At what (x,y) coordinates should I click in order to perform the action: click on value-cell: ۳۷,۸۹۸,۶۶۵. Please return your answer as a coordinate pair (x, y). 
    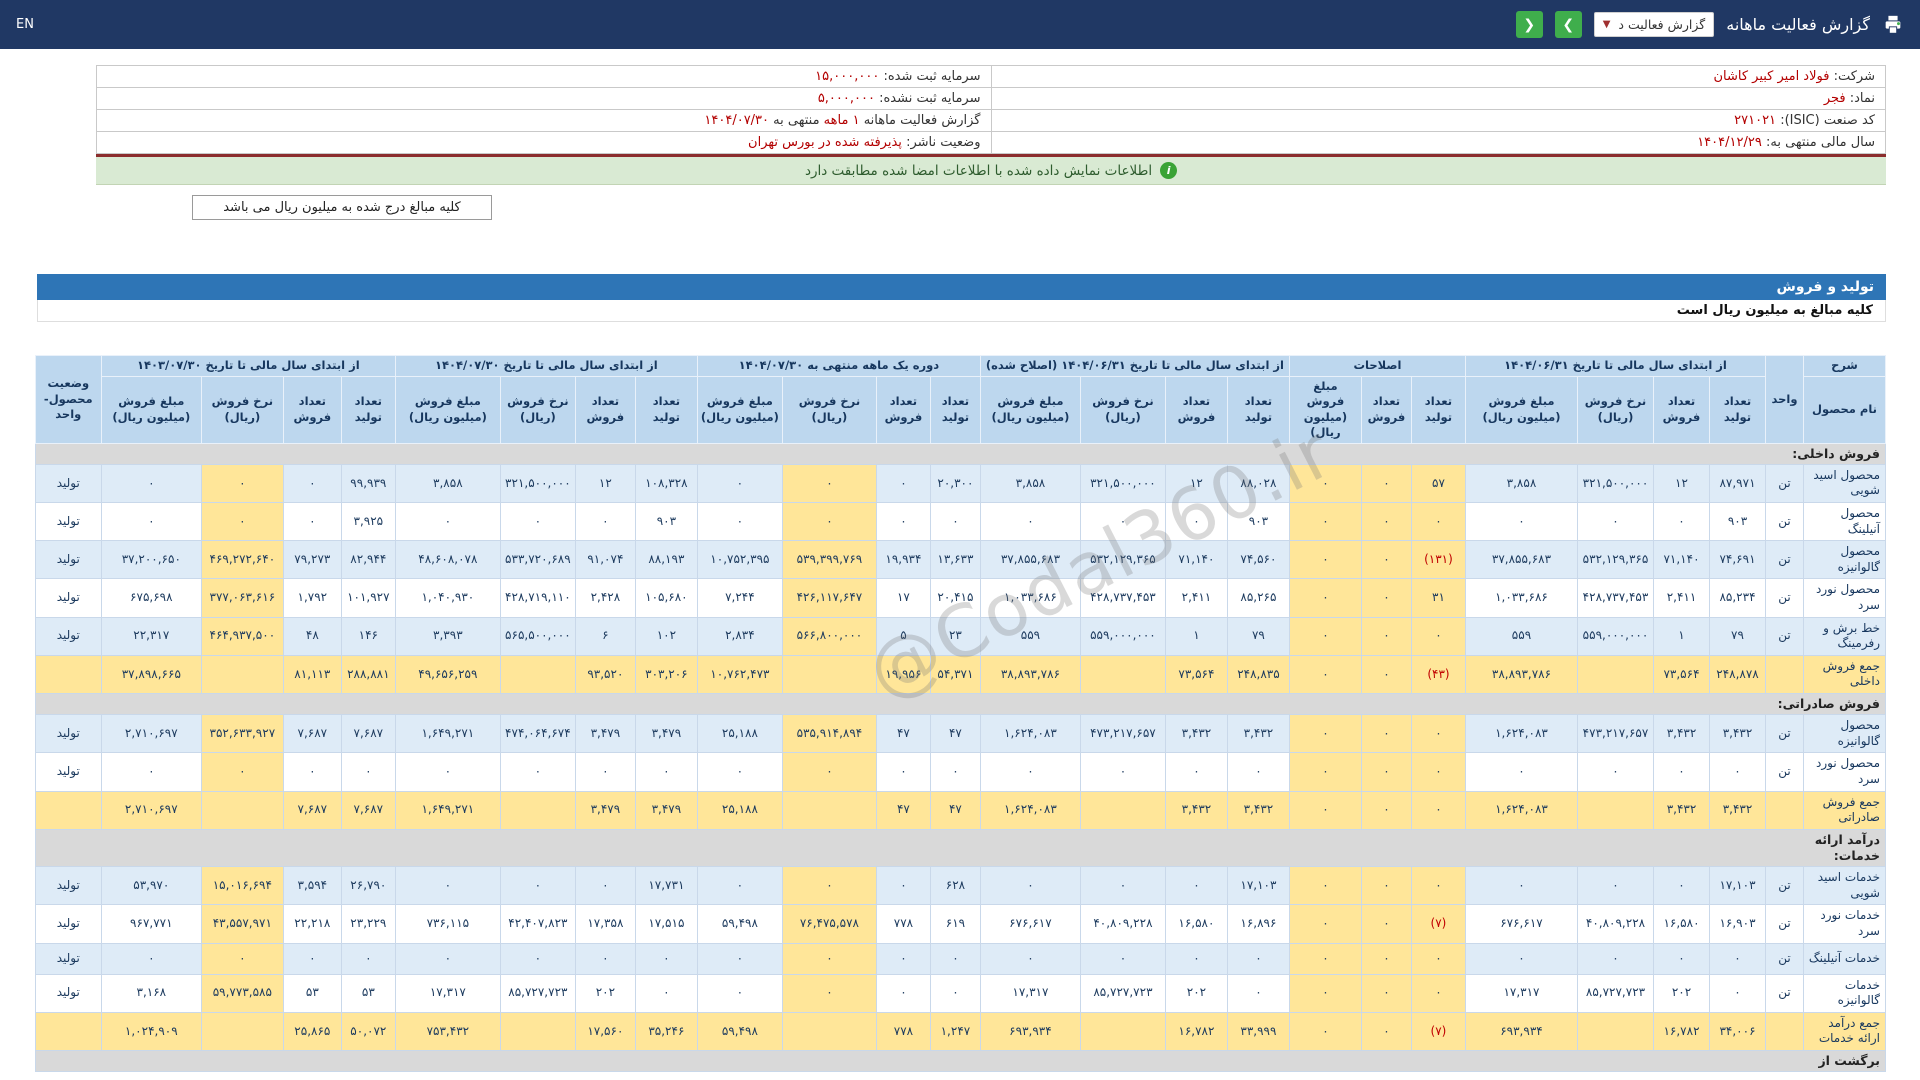
    Looking at the image, I should click on (151, 674).